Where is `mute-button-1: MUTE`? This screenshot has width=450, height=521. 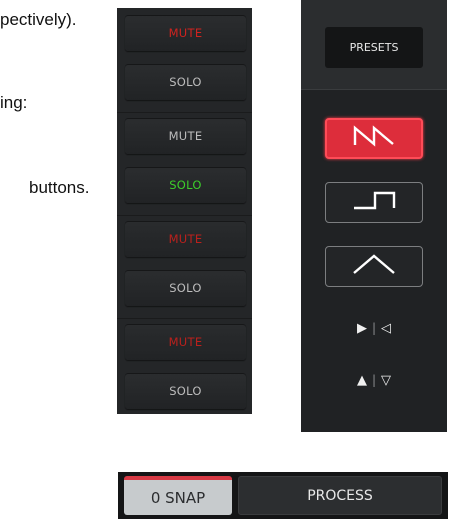 mute-button-1: MUTE is located at coordinates (185, 33).